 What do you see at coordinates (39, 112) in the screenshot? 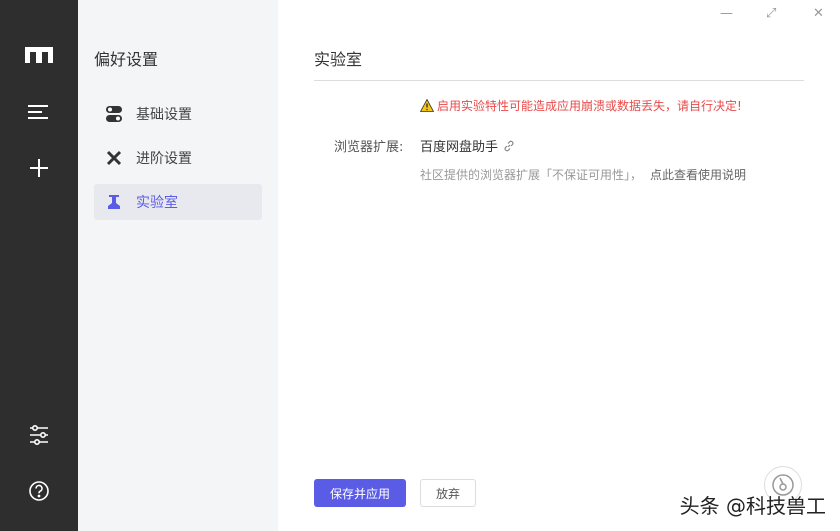
I see `menu-icon` at bounding box center [39, 112].